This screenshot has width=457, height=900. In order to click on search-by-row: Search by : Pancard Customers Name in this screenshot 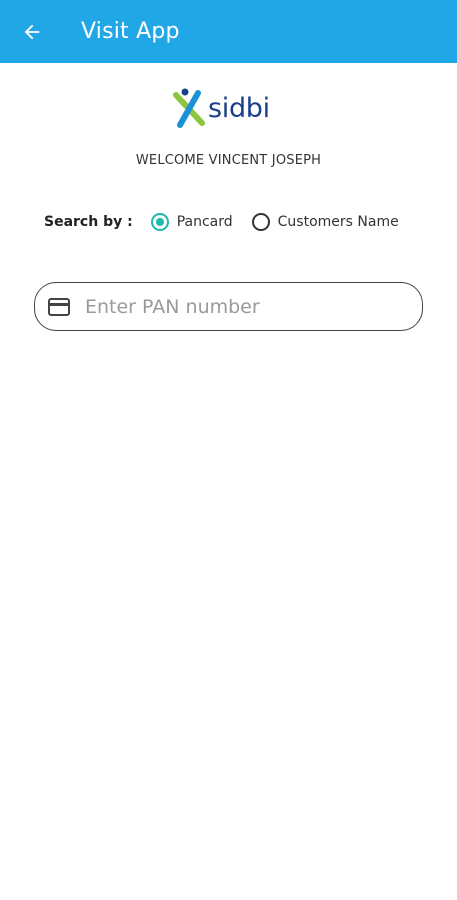, I will do `click(231, 222)`.